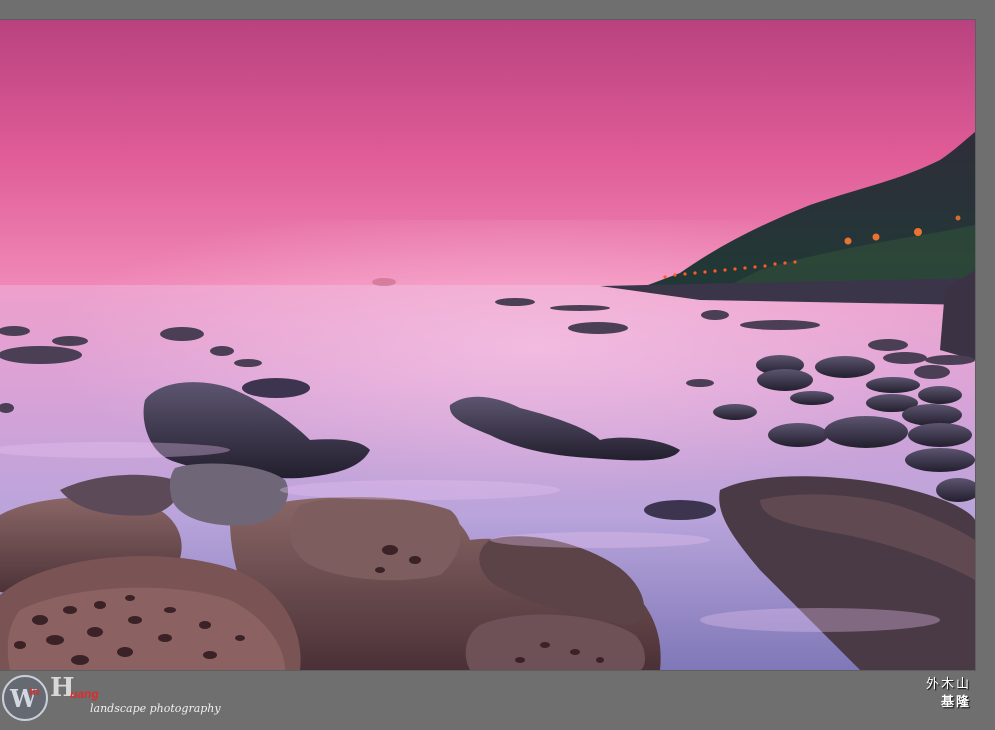  What do you see at coordinates (34, 692) in the screenshot?
I see `logo-in-text: in` at bounding box center [34, 692].